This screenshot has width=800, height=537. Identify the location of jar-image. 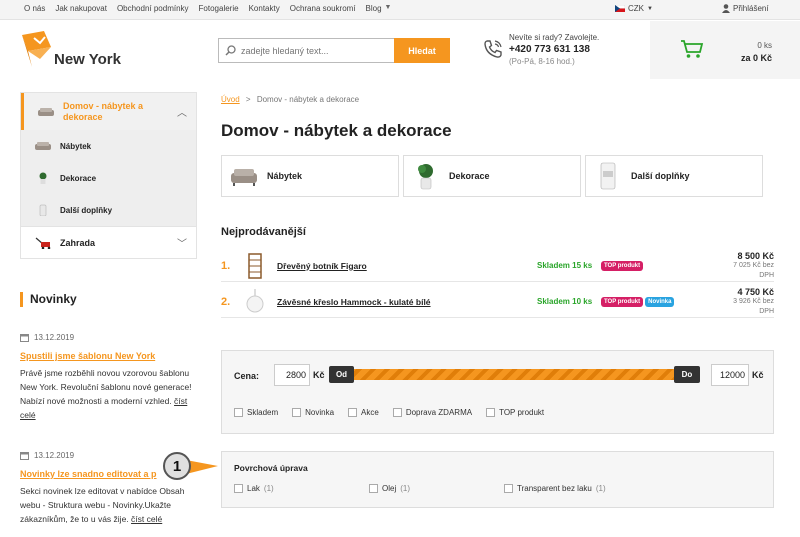
(608, 176).